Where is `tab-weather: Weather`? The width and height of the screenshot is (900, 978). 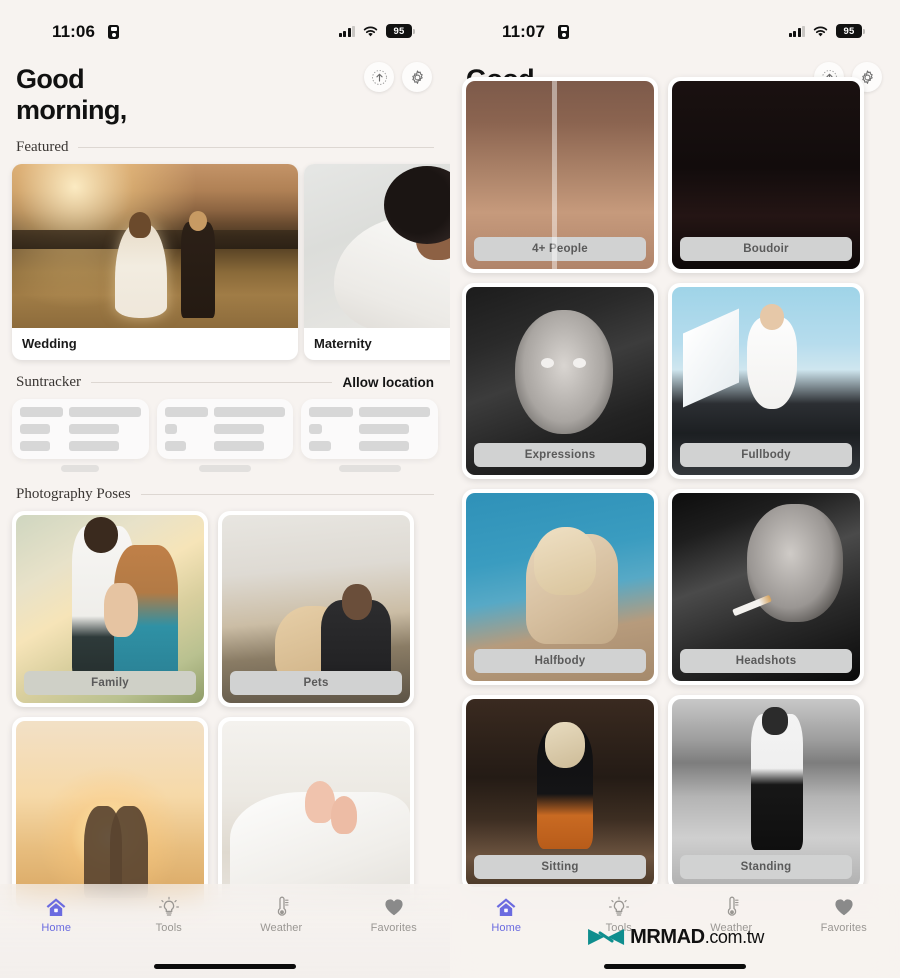
tab-weather: Weather is located at coordinates (281, 915).